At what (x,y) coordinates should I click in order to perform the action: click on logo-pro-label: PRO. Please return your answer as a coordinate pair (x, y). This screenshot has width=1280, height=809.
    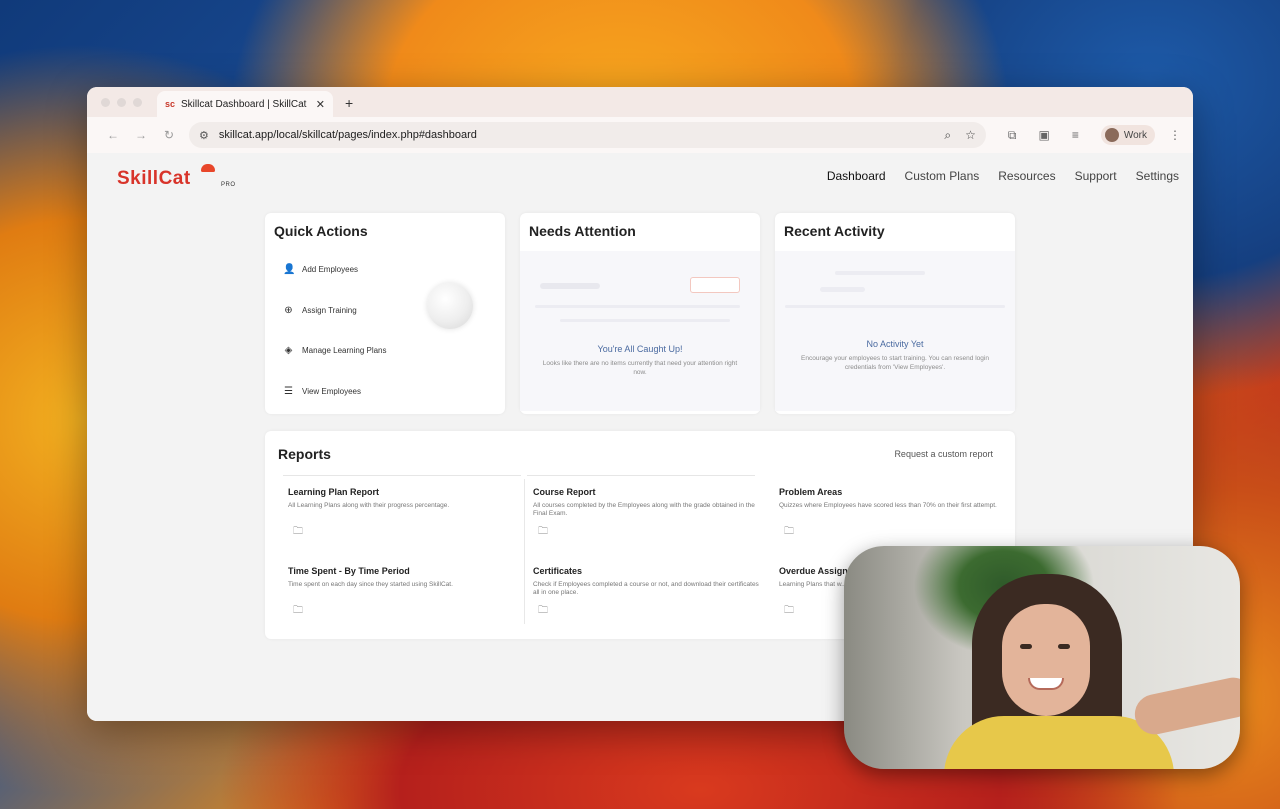
    Looking at the image, I should click on (228, 185).